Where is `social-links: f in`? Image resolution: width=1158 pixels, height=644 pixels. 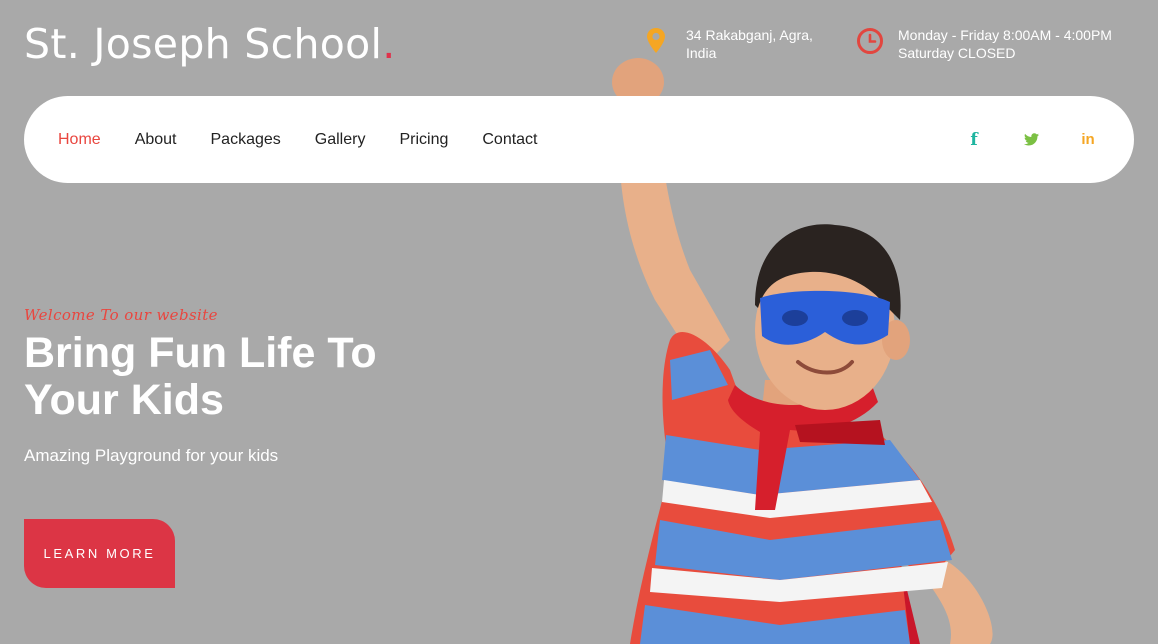
social-links: f in is located at coordinates (1012, 139).